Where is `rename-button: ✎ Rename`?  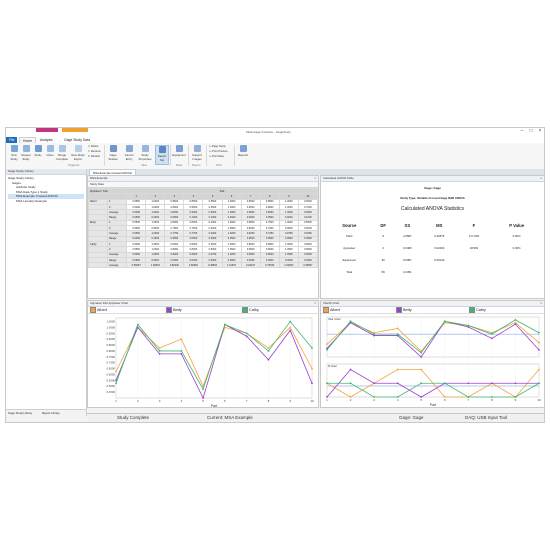
rename-button: ✎ Rename is located at coordinates (94, 151).